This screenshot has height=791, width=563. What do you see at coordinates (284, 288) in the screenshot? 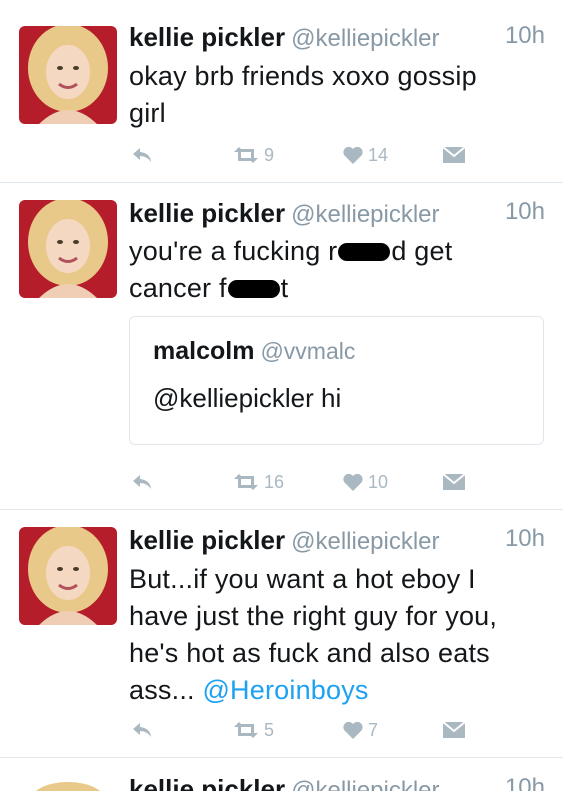
I see `text-segment: t` at bounding box center [284, 288].